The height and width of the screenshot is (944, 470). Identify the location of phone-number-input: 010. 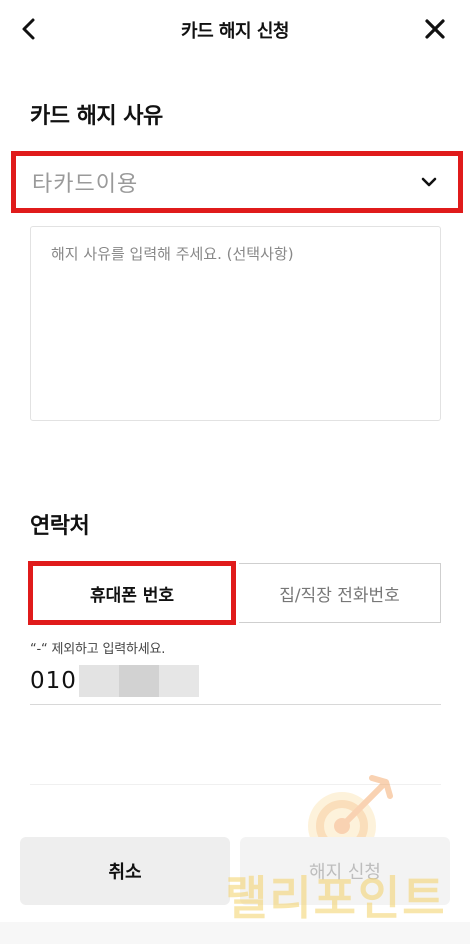
(235, 681).